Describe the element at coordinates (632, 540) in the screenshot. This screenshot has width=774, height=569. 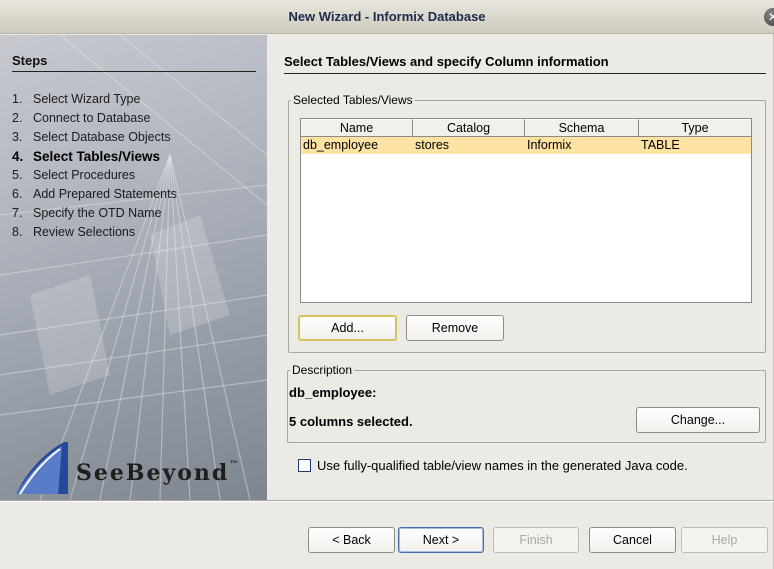
I see `cancel-button: Cancel` at that location.